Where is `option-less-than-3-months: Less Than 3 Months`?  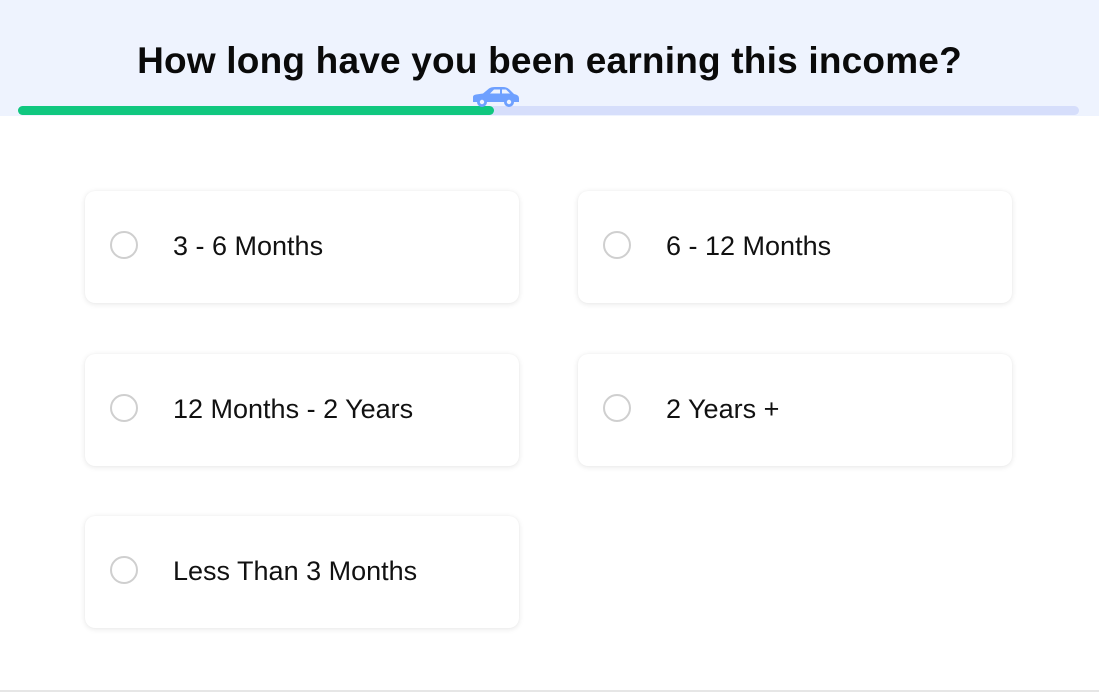
option-less-than-3-months: Less Than 3 Months is located at coordinates (302, 572).